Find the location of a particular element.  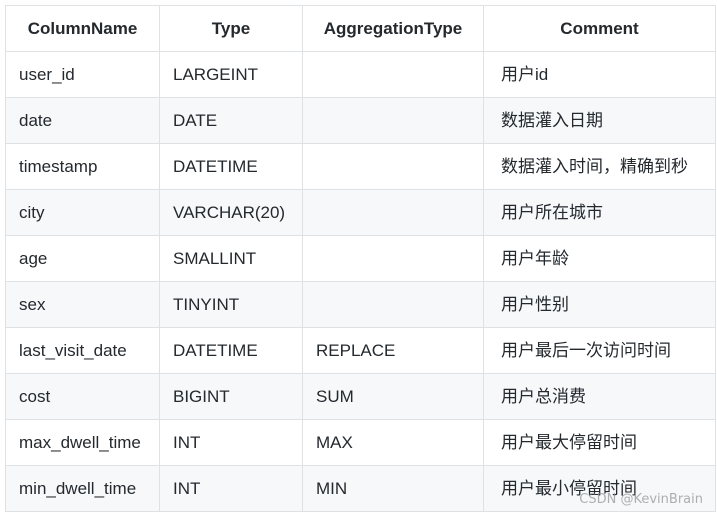

cell-comment: 数据灌入日期 is located at coordinates (599, 120).